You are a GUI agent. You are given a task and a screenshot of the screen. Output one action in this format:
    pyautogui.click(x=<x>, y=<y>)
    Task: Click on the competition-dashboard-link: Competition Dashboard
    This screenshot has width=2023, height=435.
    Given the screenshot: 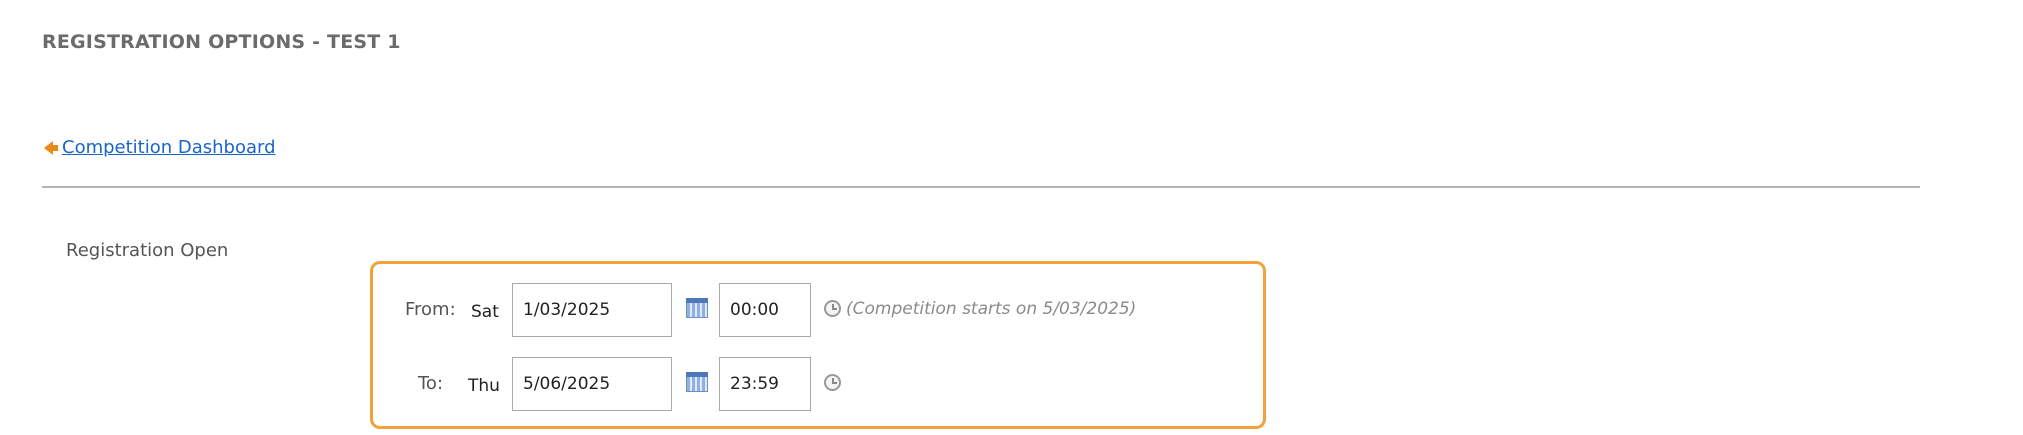 What is the action you would take?
    pyautogui.click(x=169, y=147)
    